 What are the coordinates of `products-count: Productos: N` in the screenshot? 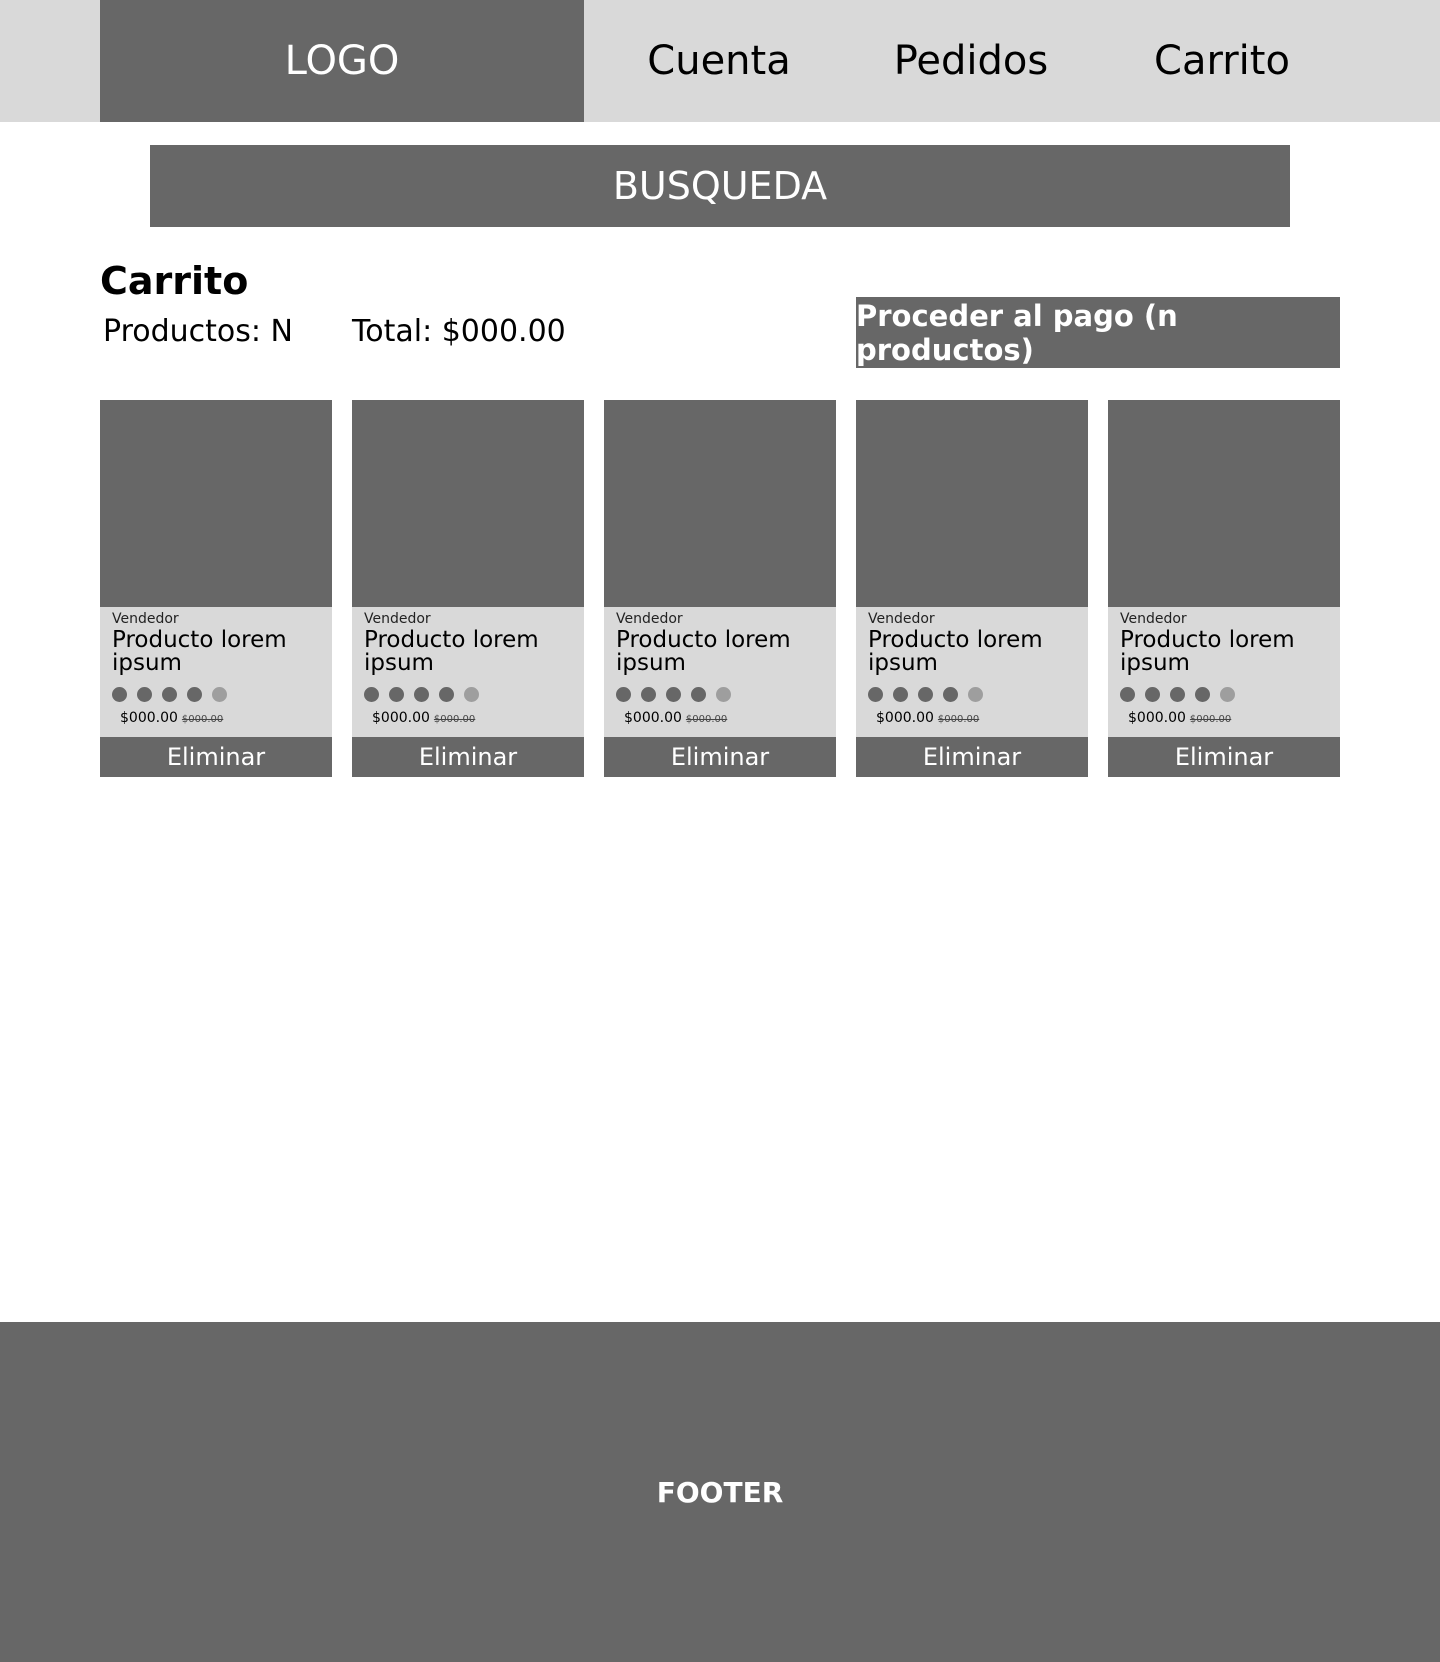 It's located at (198, 331).